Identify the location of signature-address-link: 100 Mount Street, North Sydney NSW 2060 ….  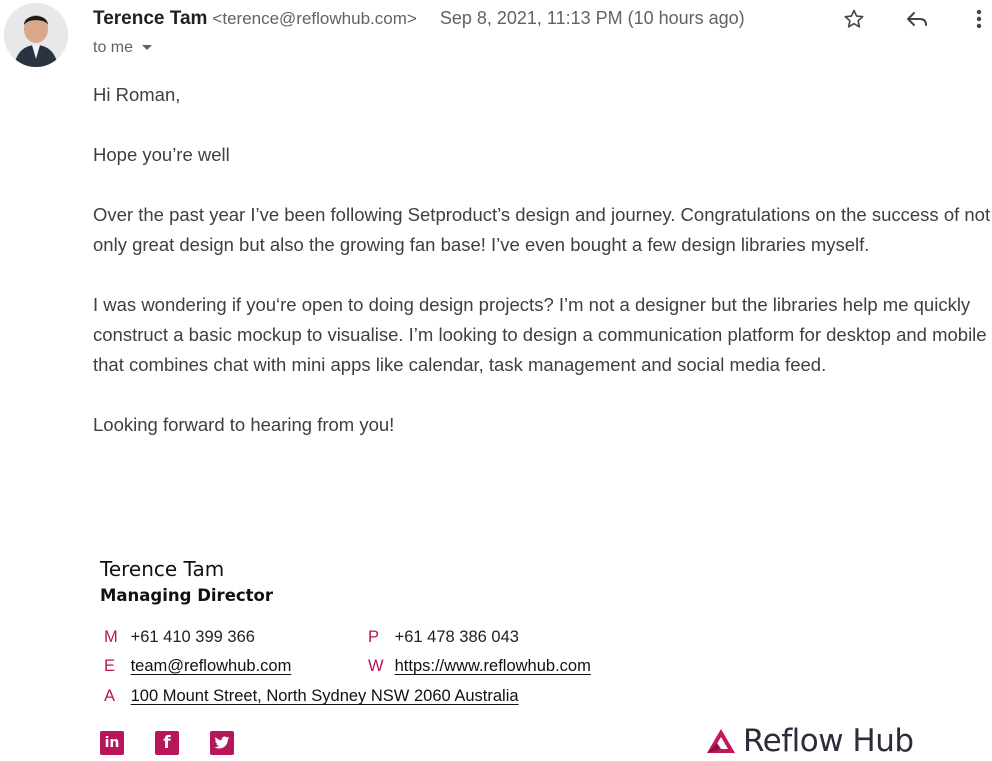
(325, 696).